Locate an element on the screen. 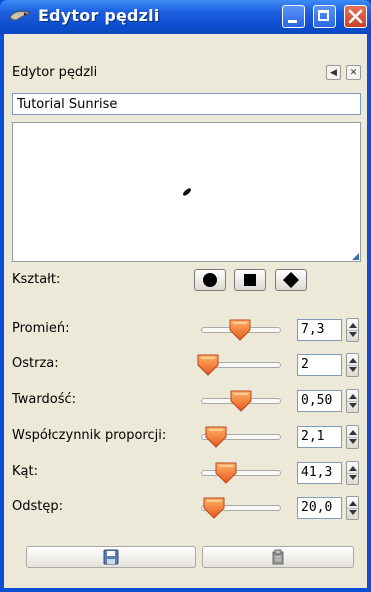  param-value-input: 2,1 is located at coordinates (319, 437).